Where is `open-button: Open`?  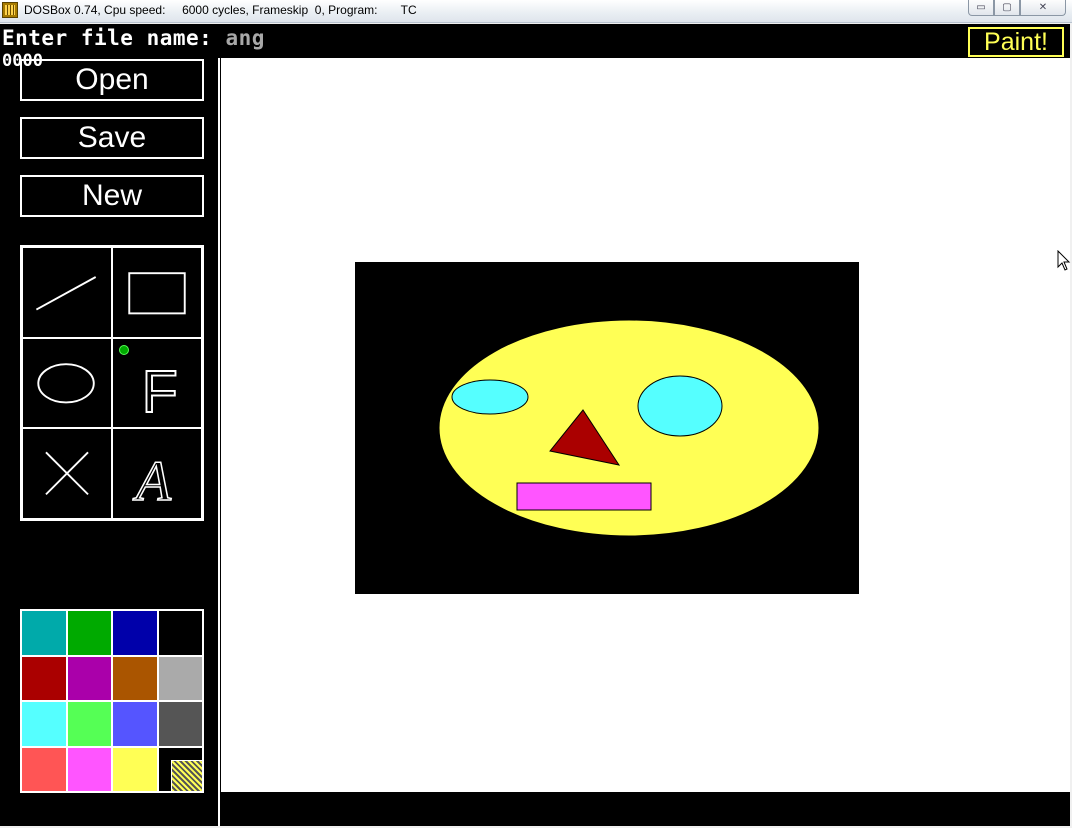
open-button: Open is located at coordinates (112, 80).